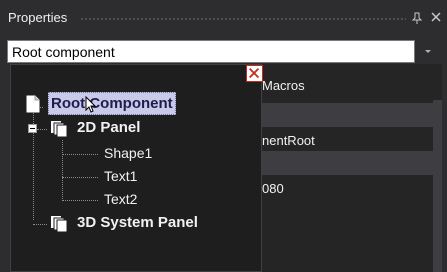  I want to click on property-grid-scrollbar, so click(437, 186).